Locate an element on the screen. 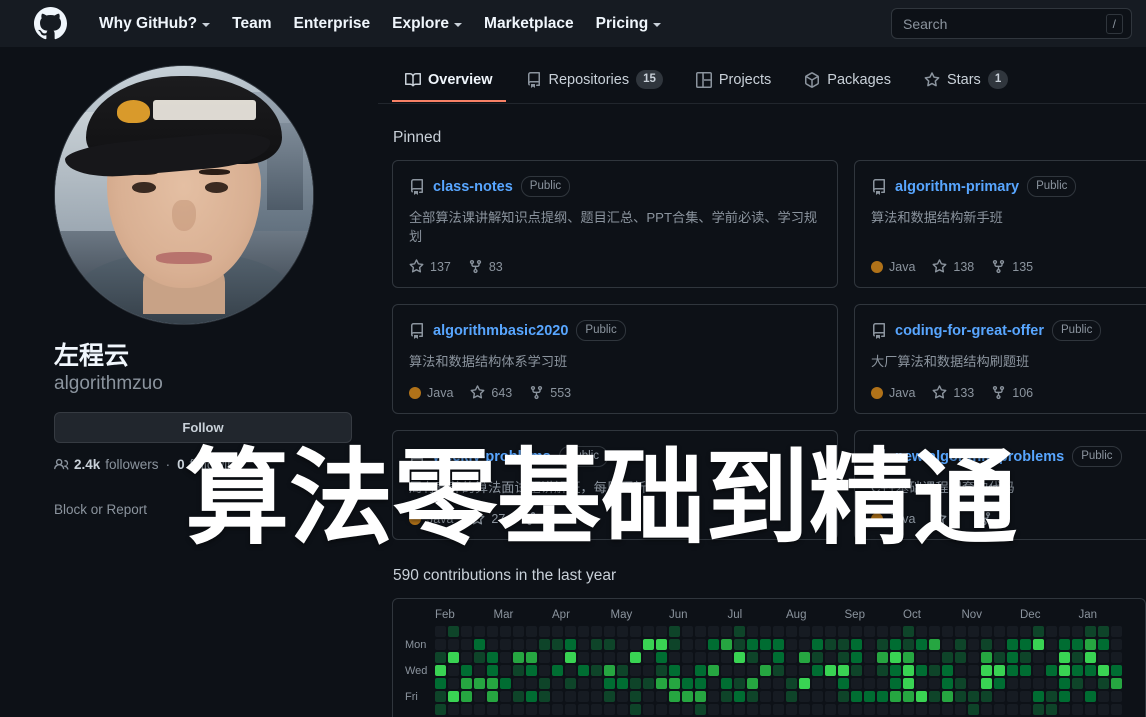  repo-name-link: algorithm-primary is located at coordinates (957, 187).